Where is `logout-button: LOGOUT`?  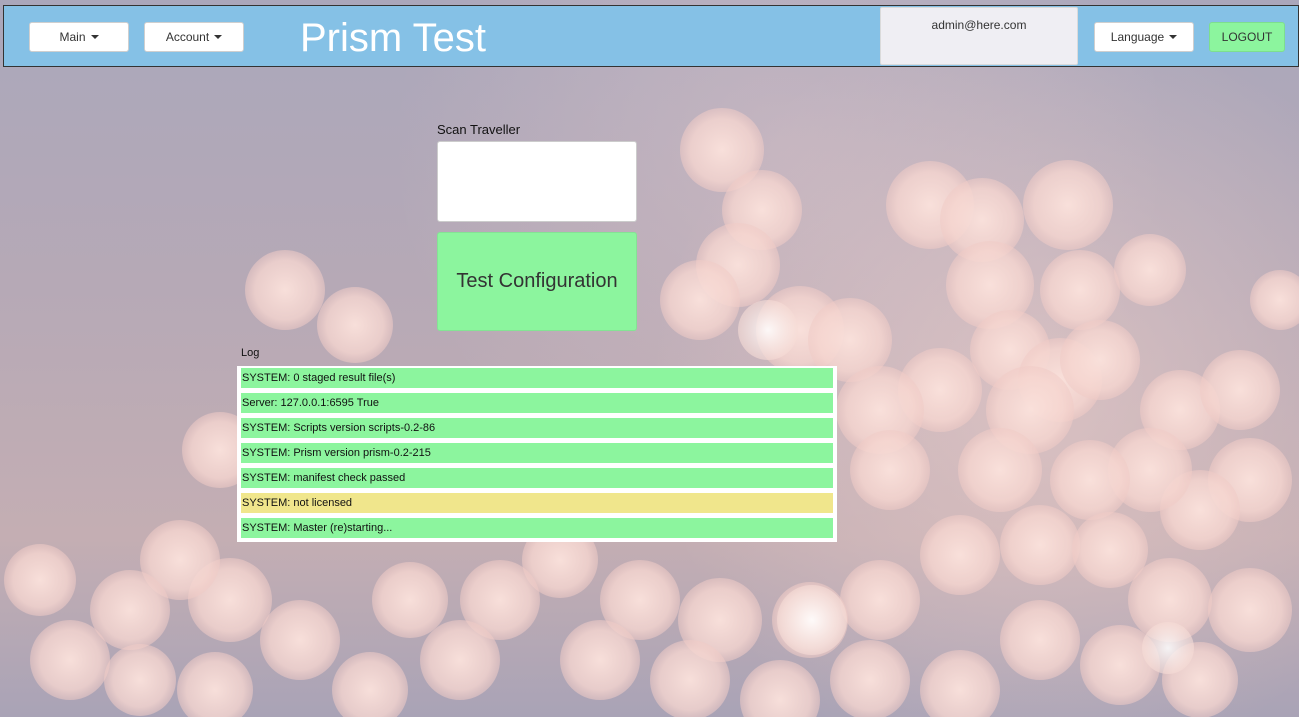 logout-button: LOGOUT is located at coordinates (1247, 37).